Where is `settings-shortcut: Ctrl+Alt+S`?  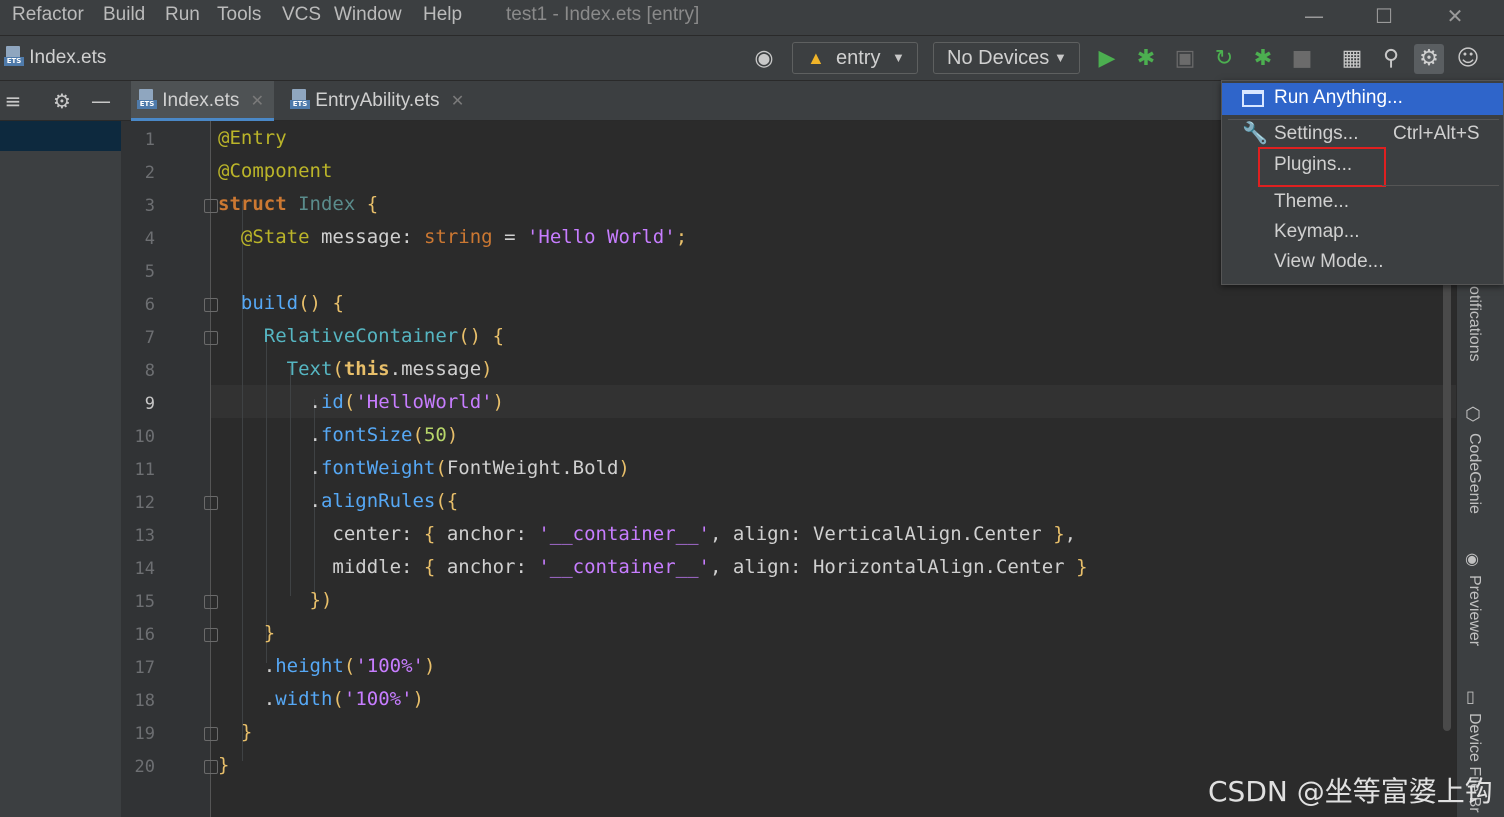 settings-shortcut: Ctrl+Alt+S is located at coordinates (1436, 133).